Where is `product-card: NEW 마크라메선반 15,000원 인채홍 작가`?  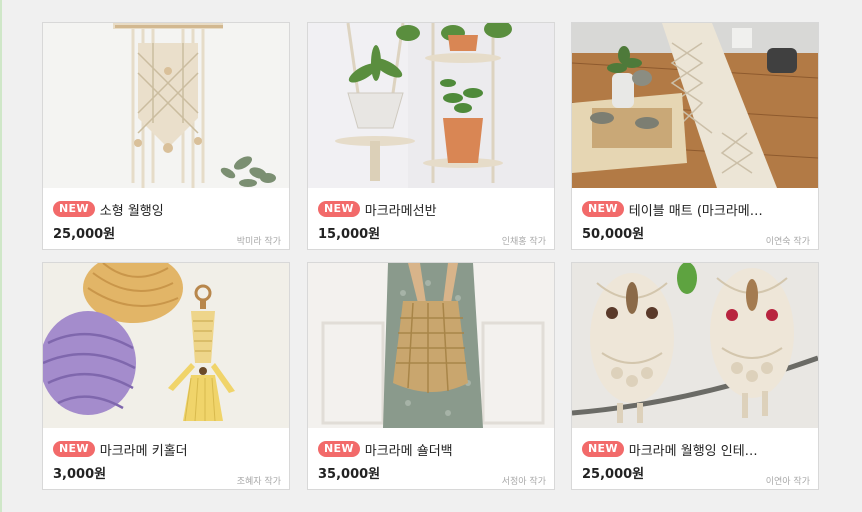 product-card: NEW 마크라메선반 15,000원 인채홍 작가 is located at coordinates (431, 136).